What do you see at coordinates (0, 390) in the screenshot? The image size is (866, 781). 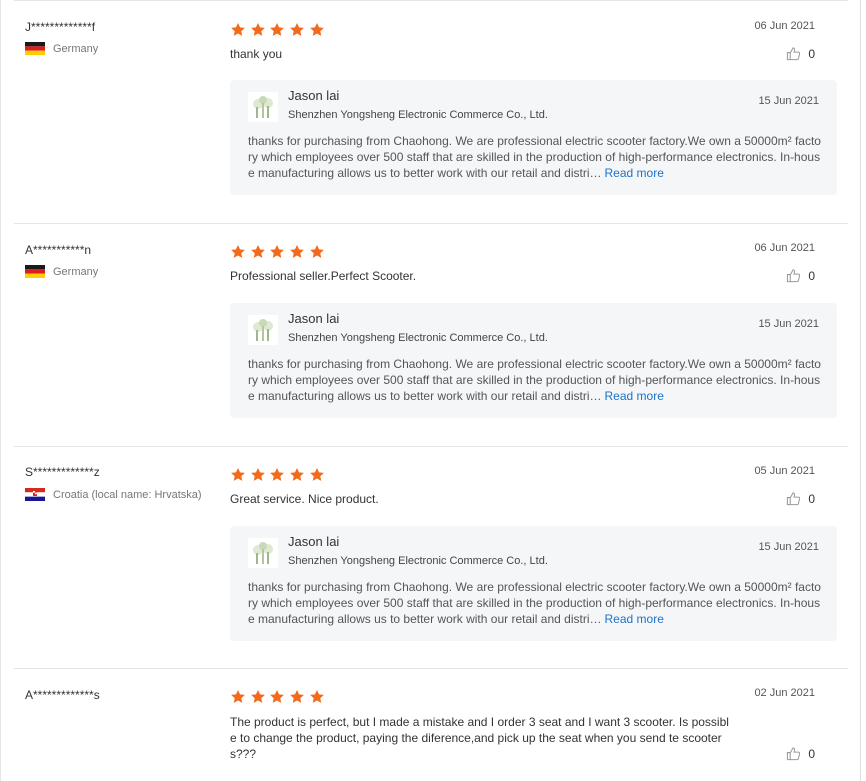 I see `frame-border-left` at bounding box center [0, 390].